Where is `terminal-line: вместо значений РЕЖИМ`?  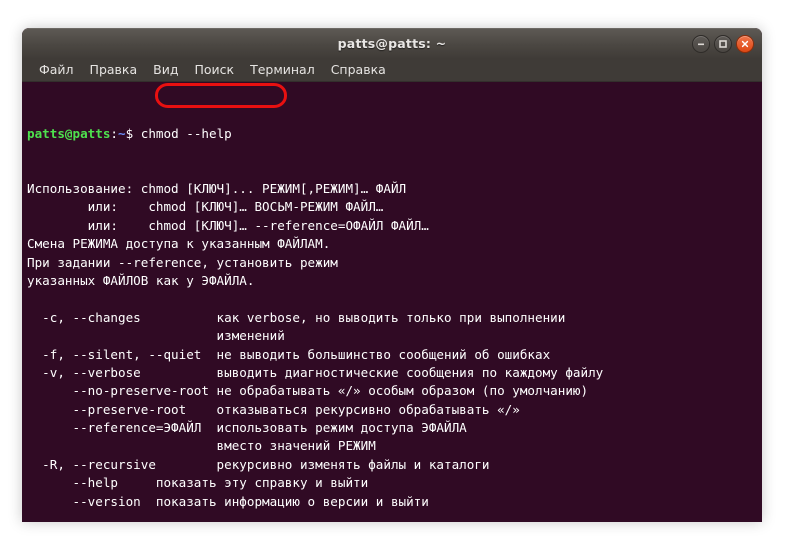 terminal-line: вместо значений РЕЖИМ is located at coordinates (201, 446).